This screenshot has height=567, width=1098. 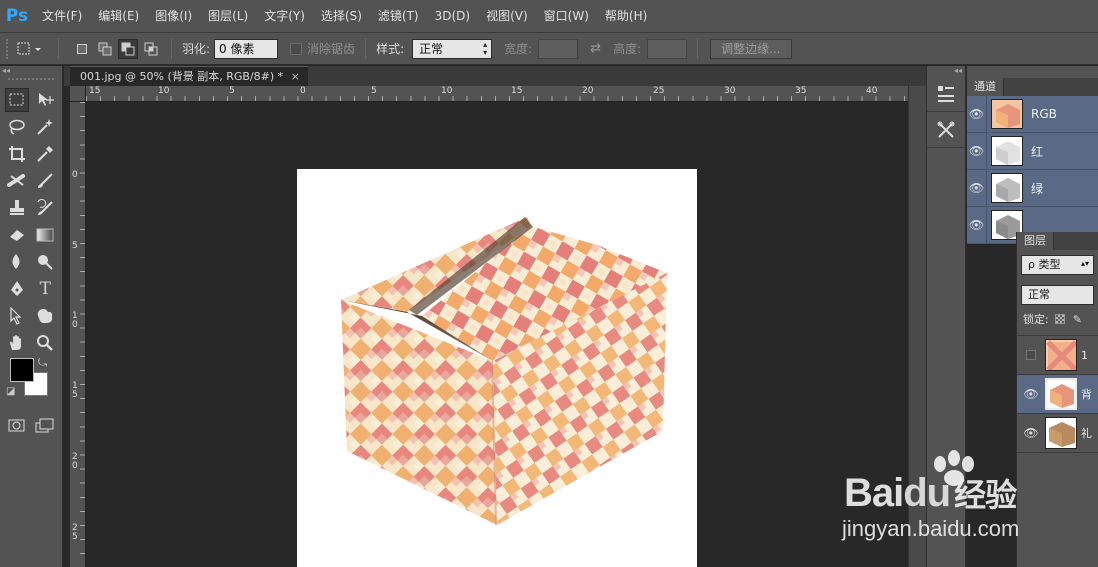 What do you see at coordinates (946, 130) in the screenshot?
I see `tool-presets-panel-icon` at bounding box center [946, 130].